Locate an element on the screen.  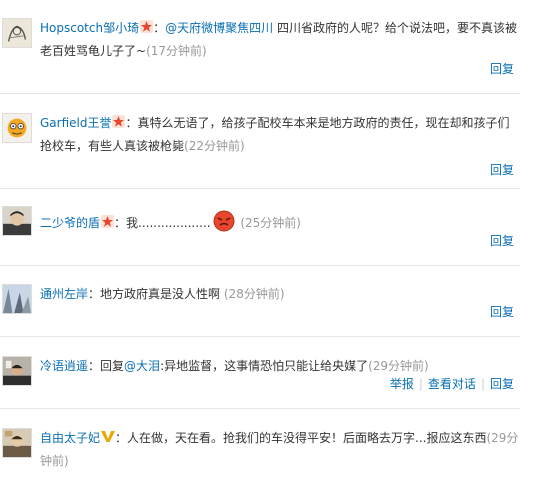
username: 二少爷的盾 is located at coordinates (70, 223).